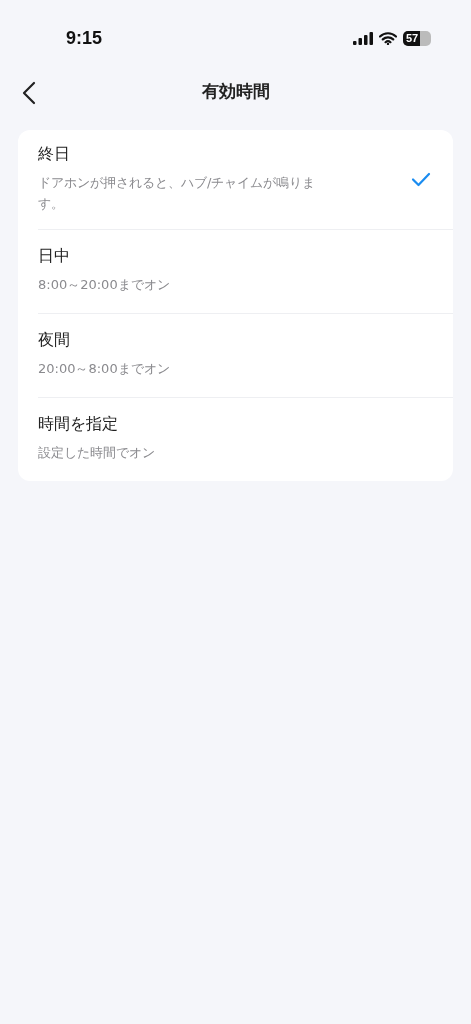 The height and width of the screenshot is (1024, 471). What do you see at coordinates (235, 91) in the screenshot?
I see `page-title: 有効時間` at bounding box center [235, 91].